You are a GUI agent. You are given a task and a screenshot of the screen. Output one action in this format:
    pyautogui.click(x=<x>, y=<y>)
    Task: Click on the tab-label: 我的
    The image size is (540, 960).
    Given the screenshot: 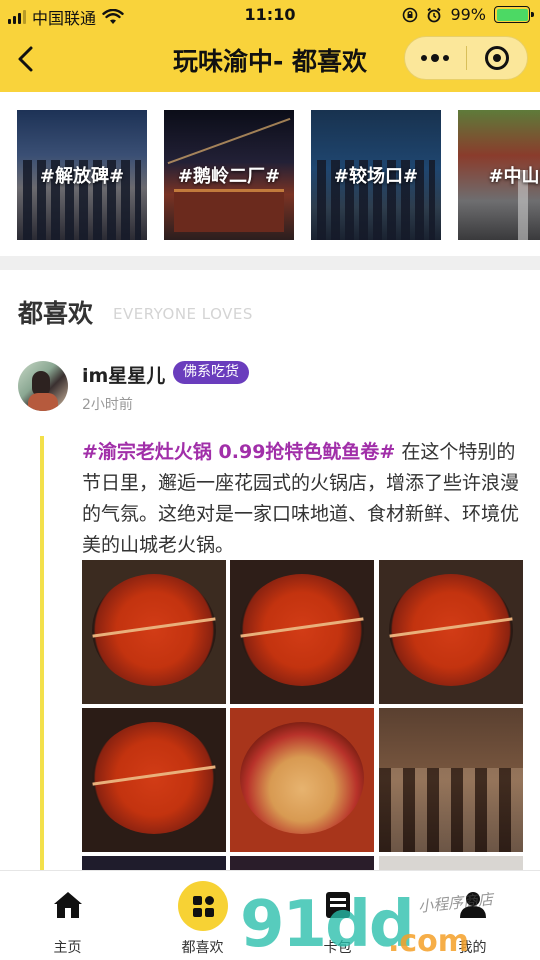 What is the action you would take?
    pyautogui.click(x=472, y=948)
    